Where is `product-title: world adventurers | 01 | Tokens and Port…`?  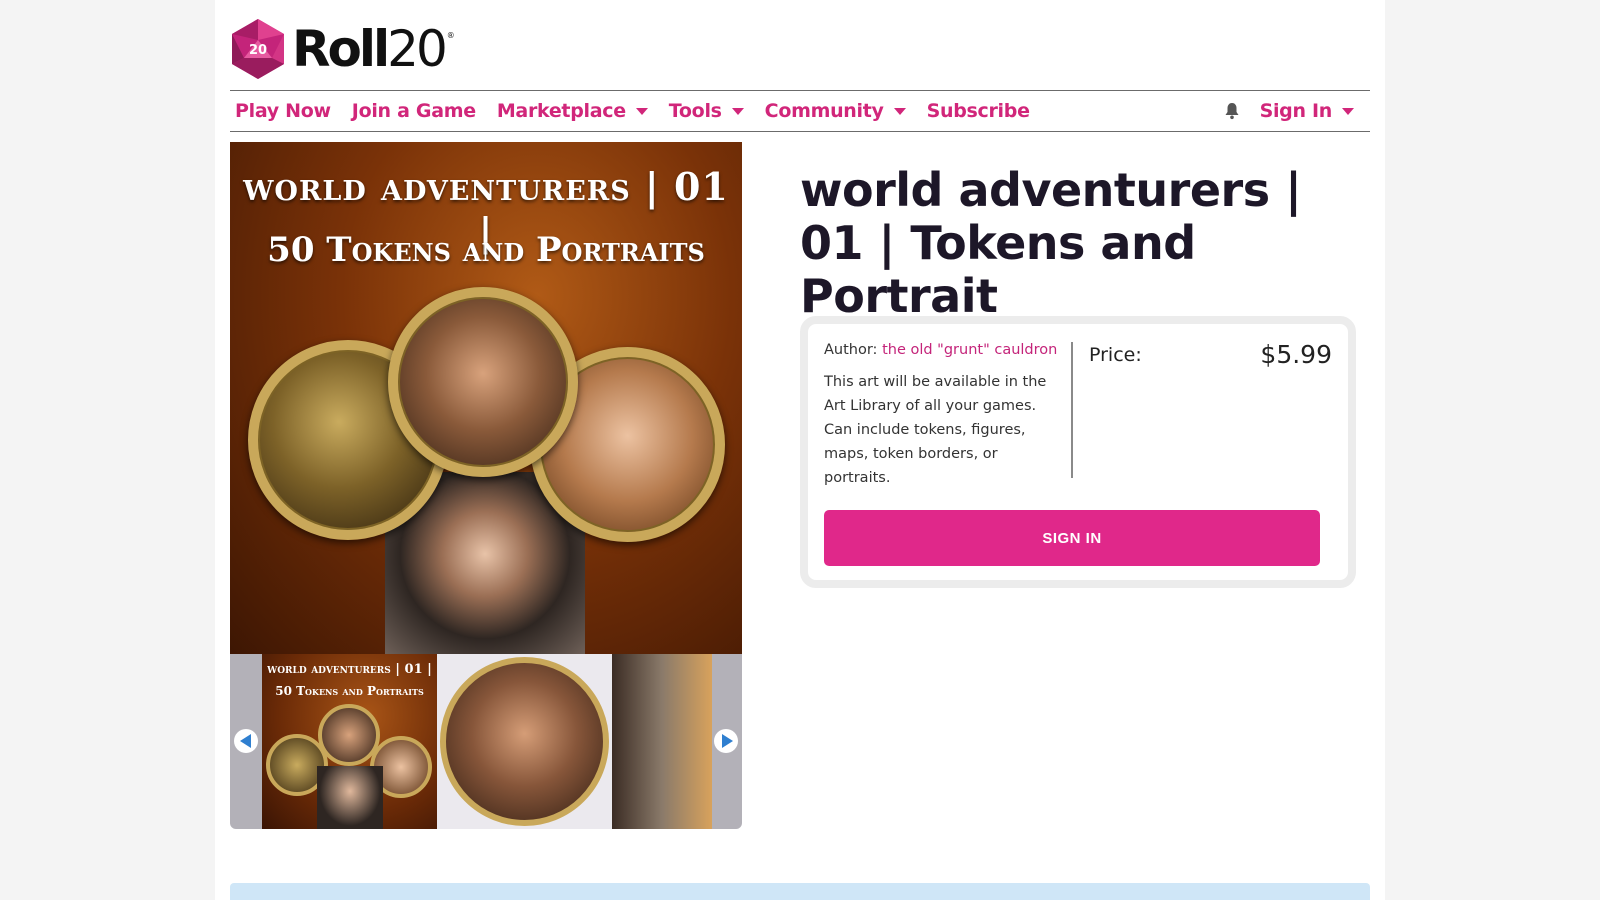
product-title: world adventurers | 01 | Tokens and Port… is located at coordinates (1051, 243).